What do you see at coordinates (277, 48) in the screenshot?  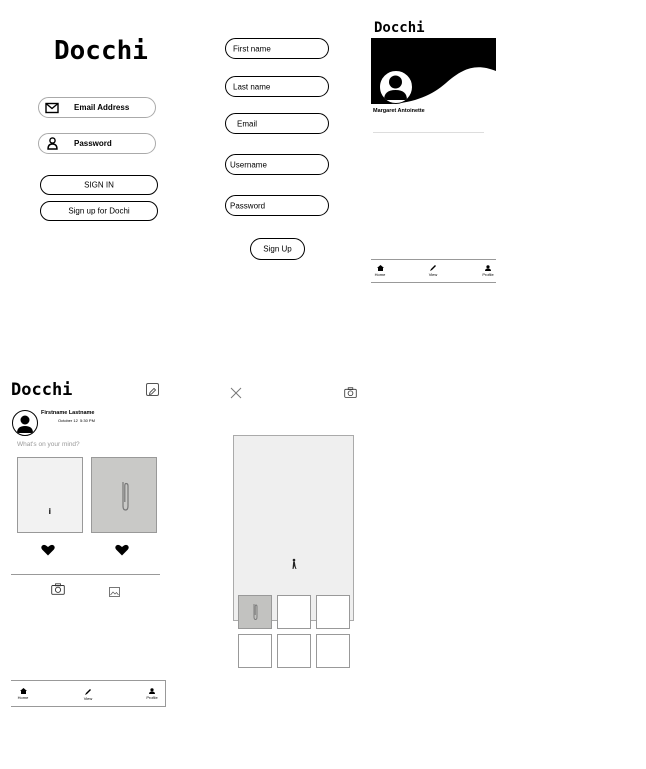 I see `first-name-field: First name` at bounding box center [277, 48].